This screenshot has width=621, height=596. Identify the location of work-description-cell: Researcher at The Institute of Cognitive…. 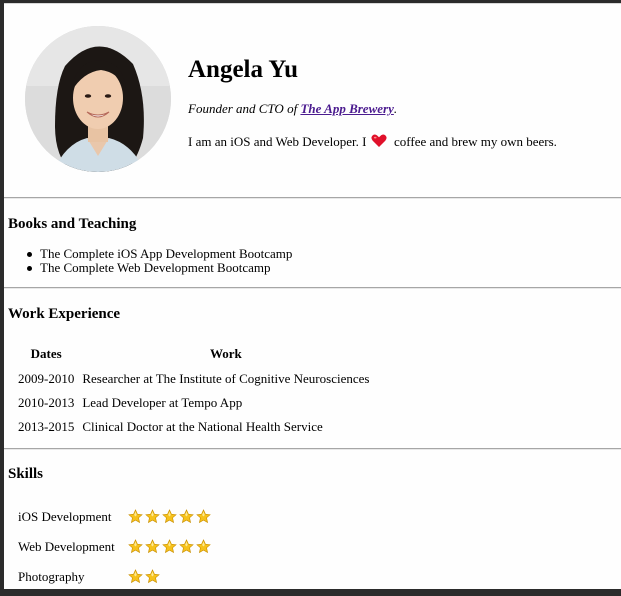
(226, 378).